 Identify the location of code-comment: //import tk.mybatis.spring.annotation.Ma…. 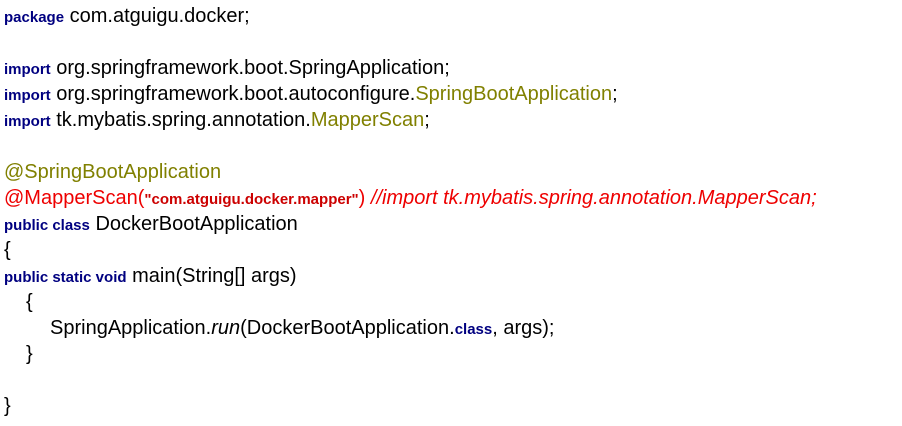
(593, 198).